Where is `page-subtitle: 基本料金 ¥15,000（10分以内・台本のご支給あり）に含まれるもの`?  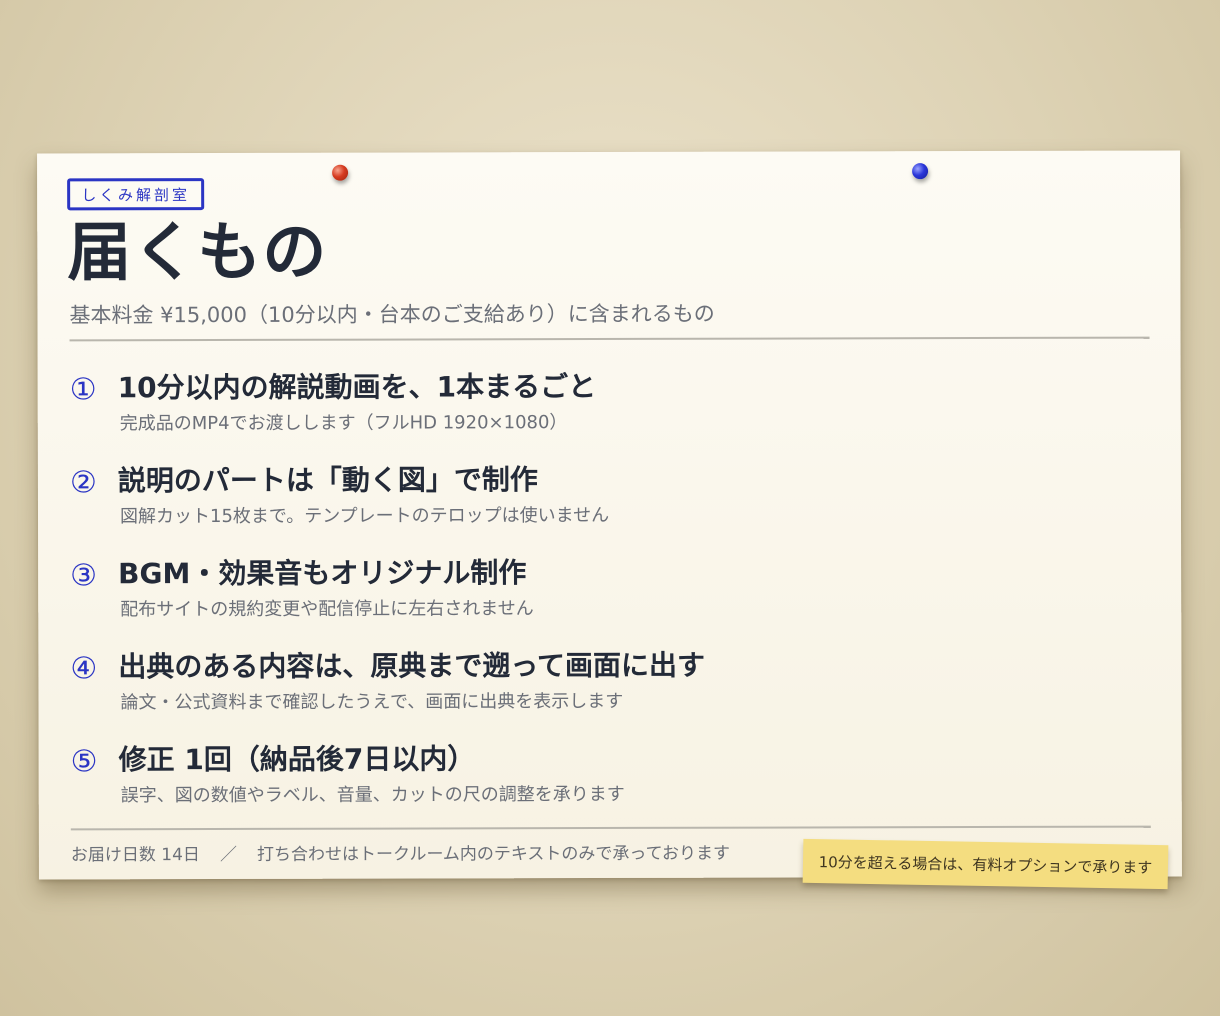 page-subtitle: 基本料金 ¥15,000（10分以内・台本のご支給あり）に含まれるもの is located at coordinates (392, 314).